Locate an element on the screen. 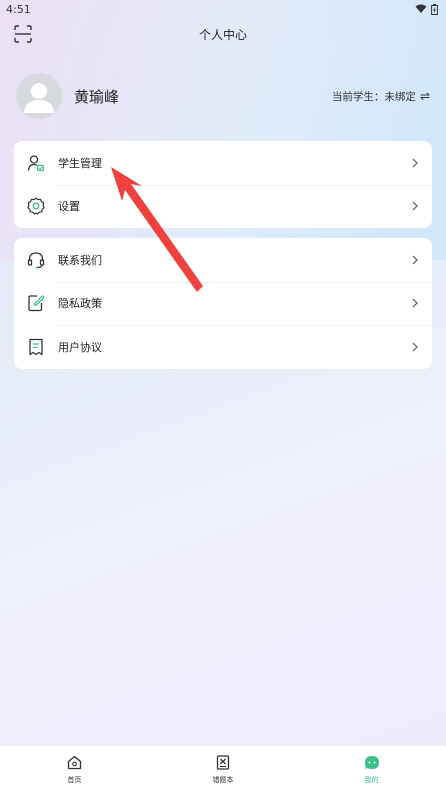 Image resolution: width=446 pixels, height=793 pixels. menu-item-privacy-policy: 隐私政策 is located at coordinates (223, 303).